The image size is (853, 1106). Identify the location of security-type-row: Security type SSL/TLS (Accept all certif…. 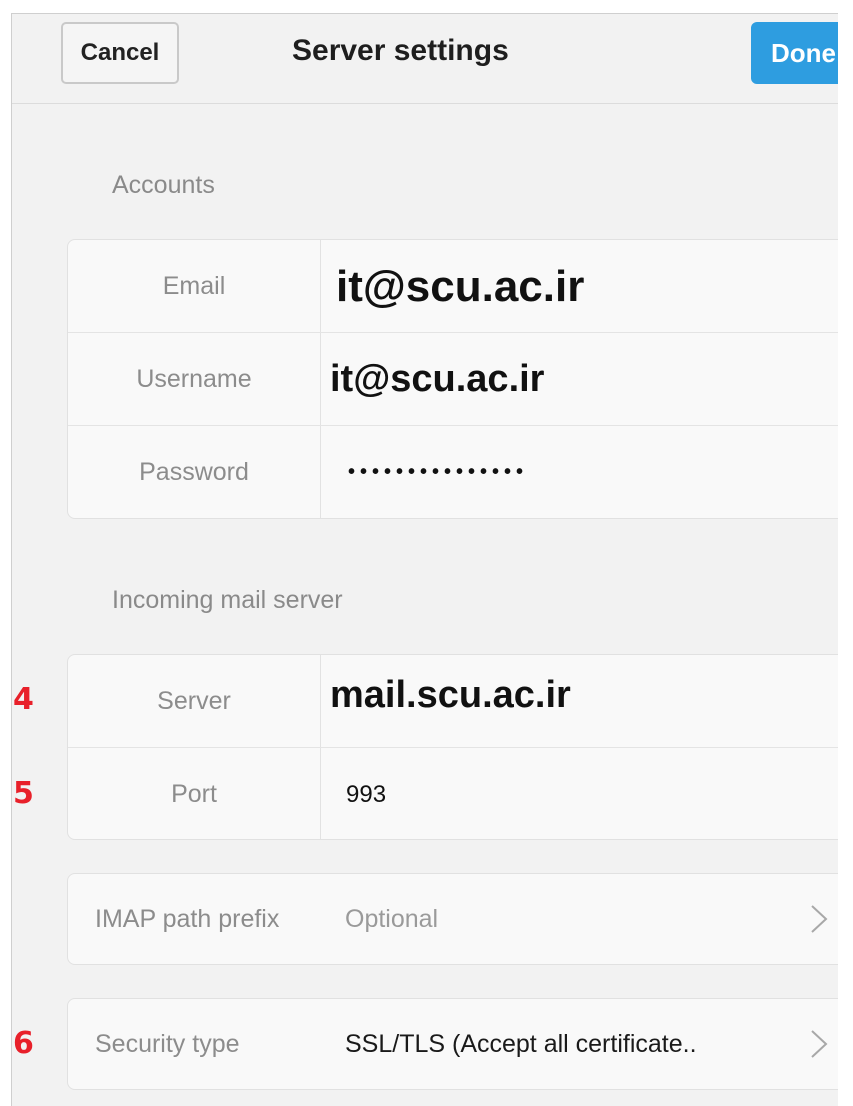
(452, 1044).